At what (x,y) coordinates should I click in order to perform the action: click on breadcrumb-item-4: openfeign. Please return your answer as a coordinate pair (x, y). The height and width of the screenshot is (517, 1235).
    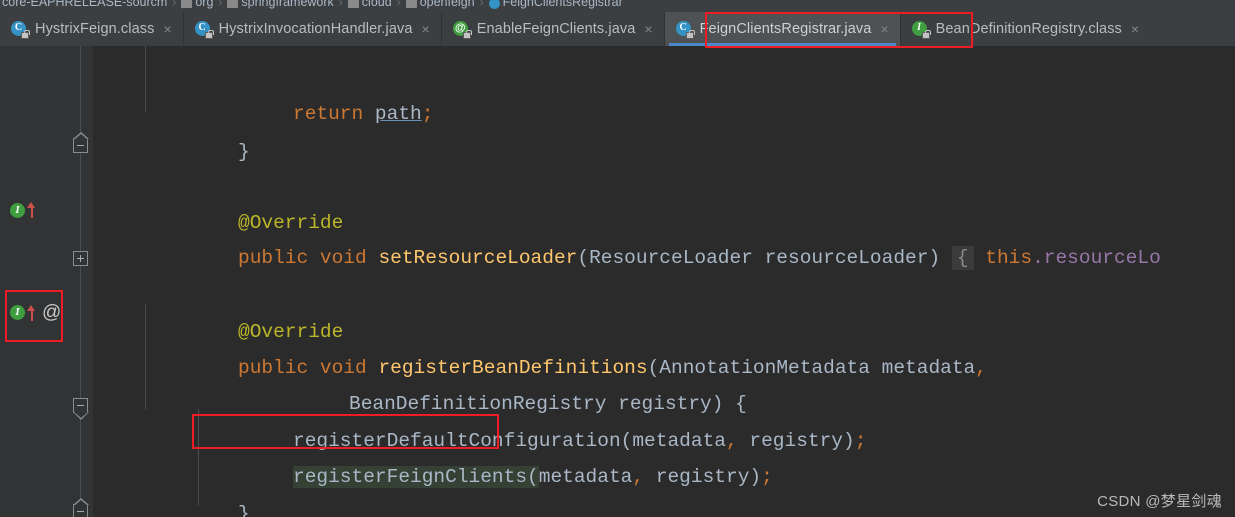
    Looking at the image, I should click on (440, 4).